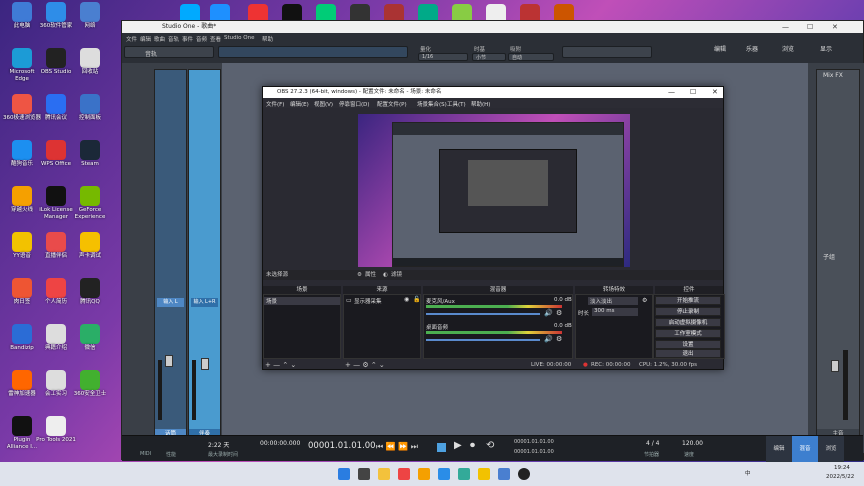 Image resolution: width=864 pixels, height=486 pixels. I want to click on main-fader, so click(835, 366).